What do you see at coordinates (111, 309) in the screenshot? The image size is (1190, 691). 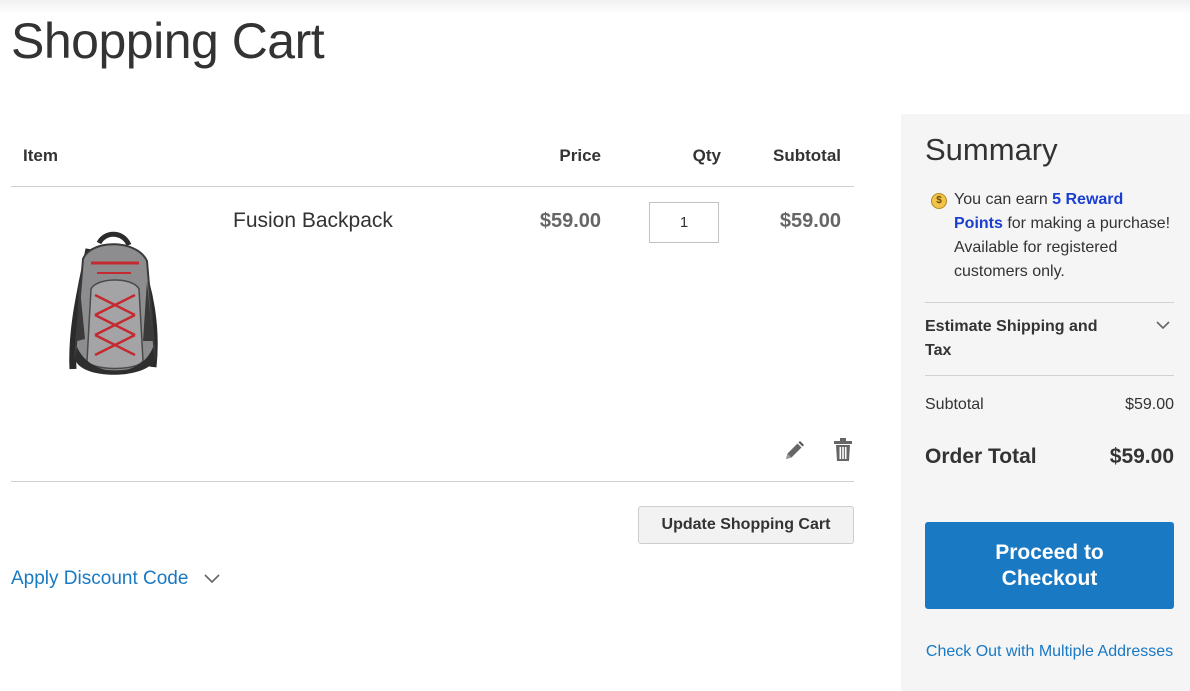 I see `backpack-photo` at bounding box center [111, 309].